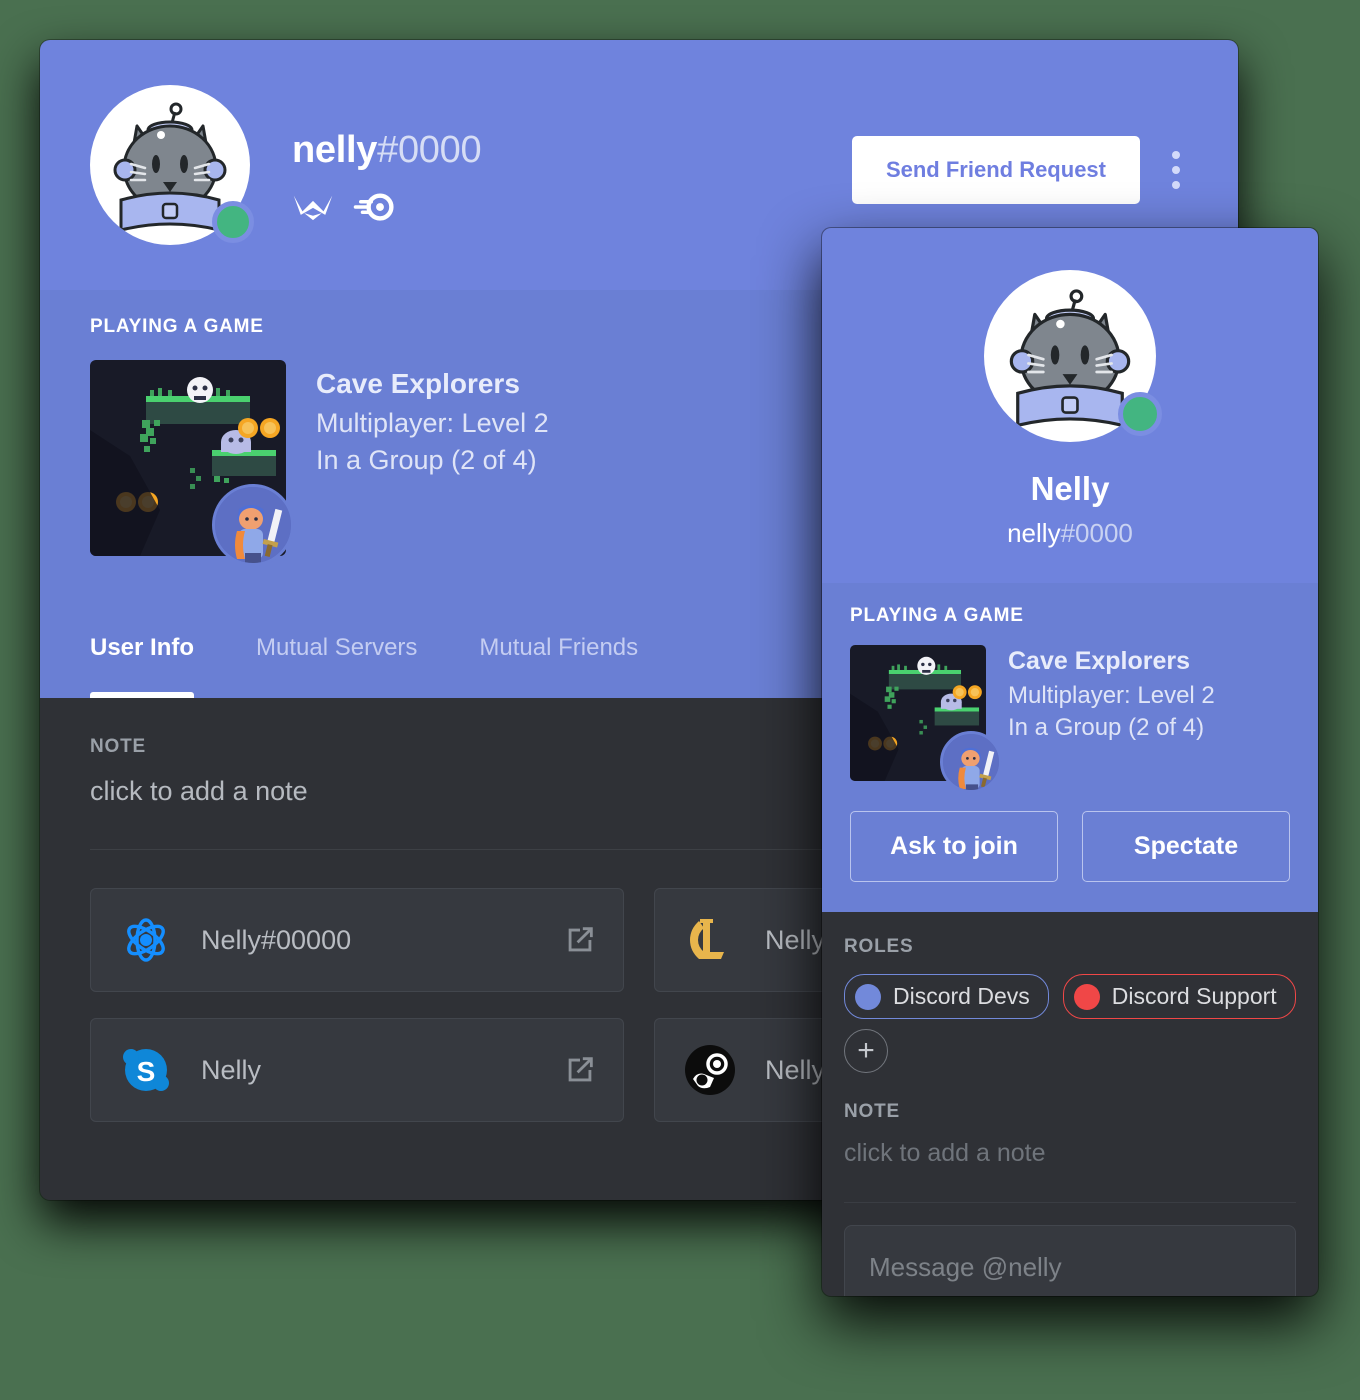 The image size is (1360, 1400). I want to click on avatar, so click(172, 165).